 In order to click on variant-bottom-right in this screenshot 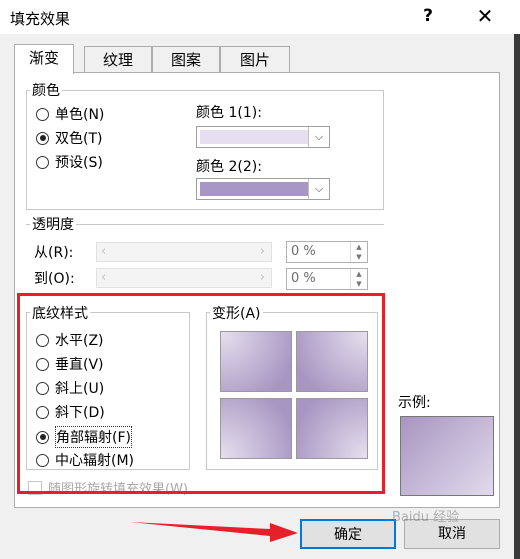, I will do `click(332, 428)`.